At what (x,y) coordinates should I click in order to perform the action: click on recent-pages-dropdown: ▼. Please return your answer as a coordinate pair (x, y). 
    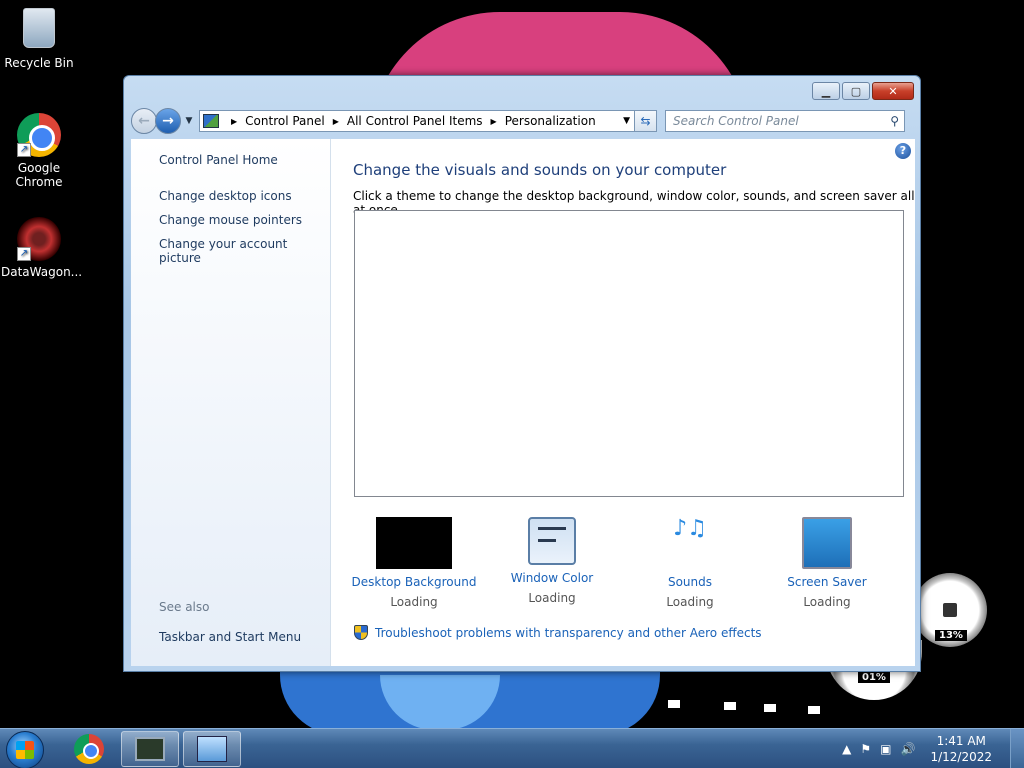
    Looking at the image, I should click on (189, 121).